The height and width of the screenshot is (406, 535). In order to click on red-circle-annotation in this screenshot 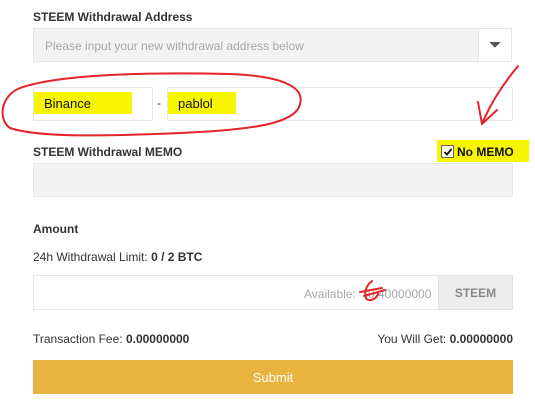, I will do `click(151, 104)`.